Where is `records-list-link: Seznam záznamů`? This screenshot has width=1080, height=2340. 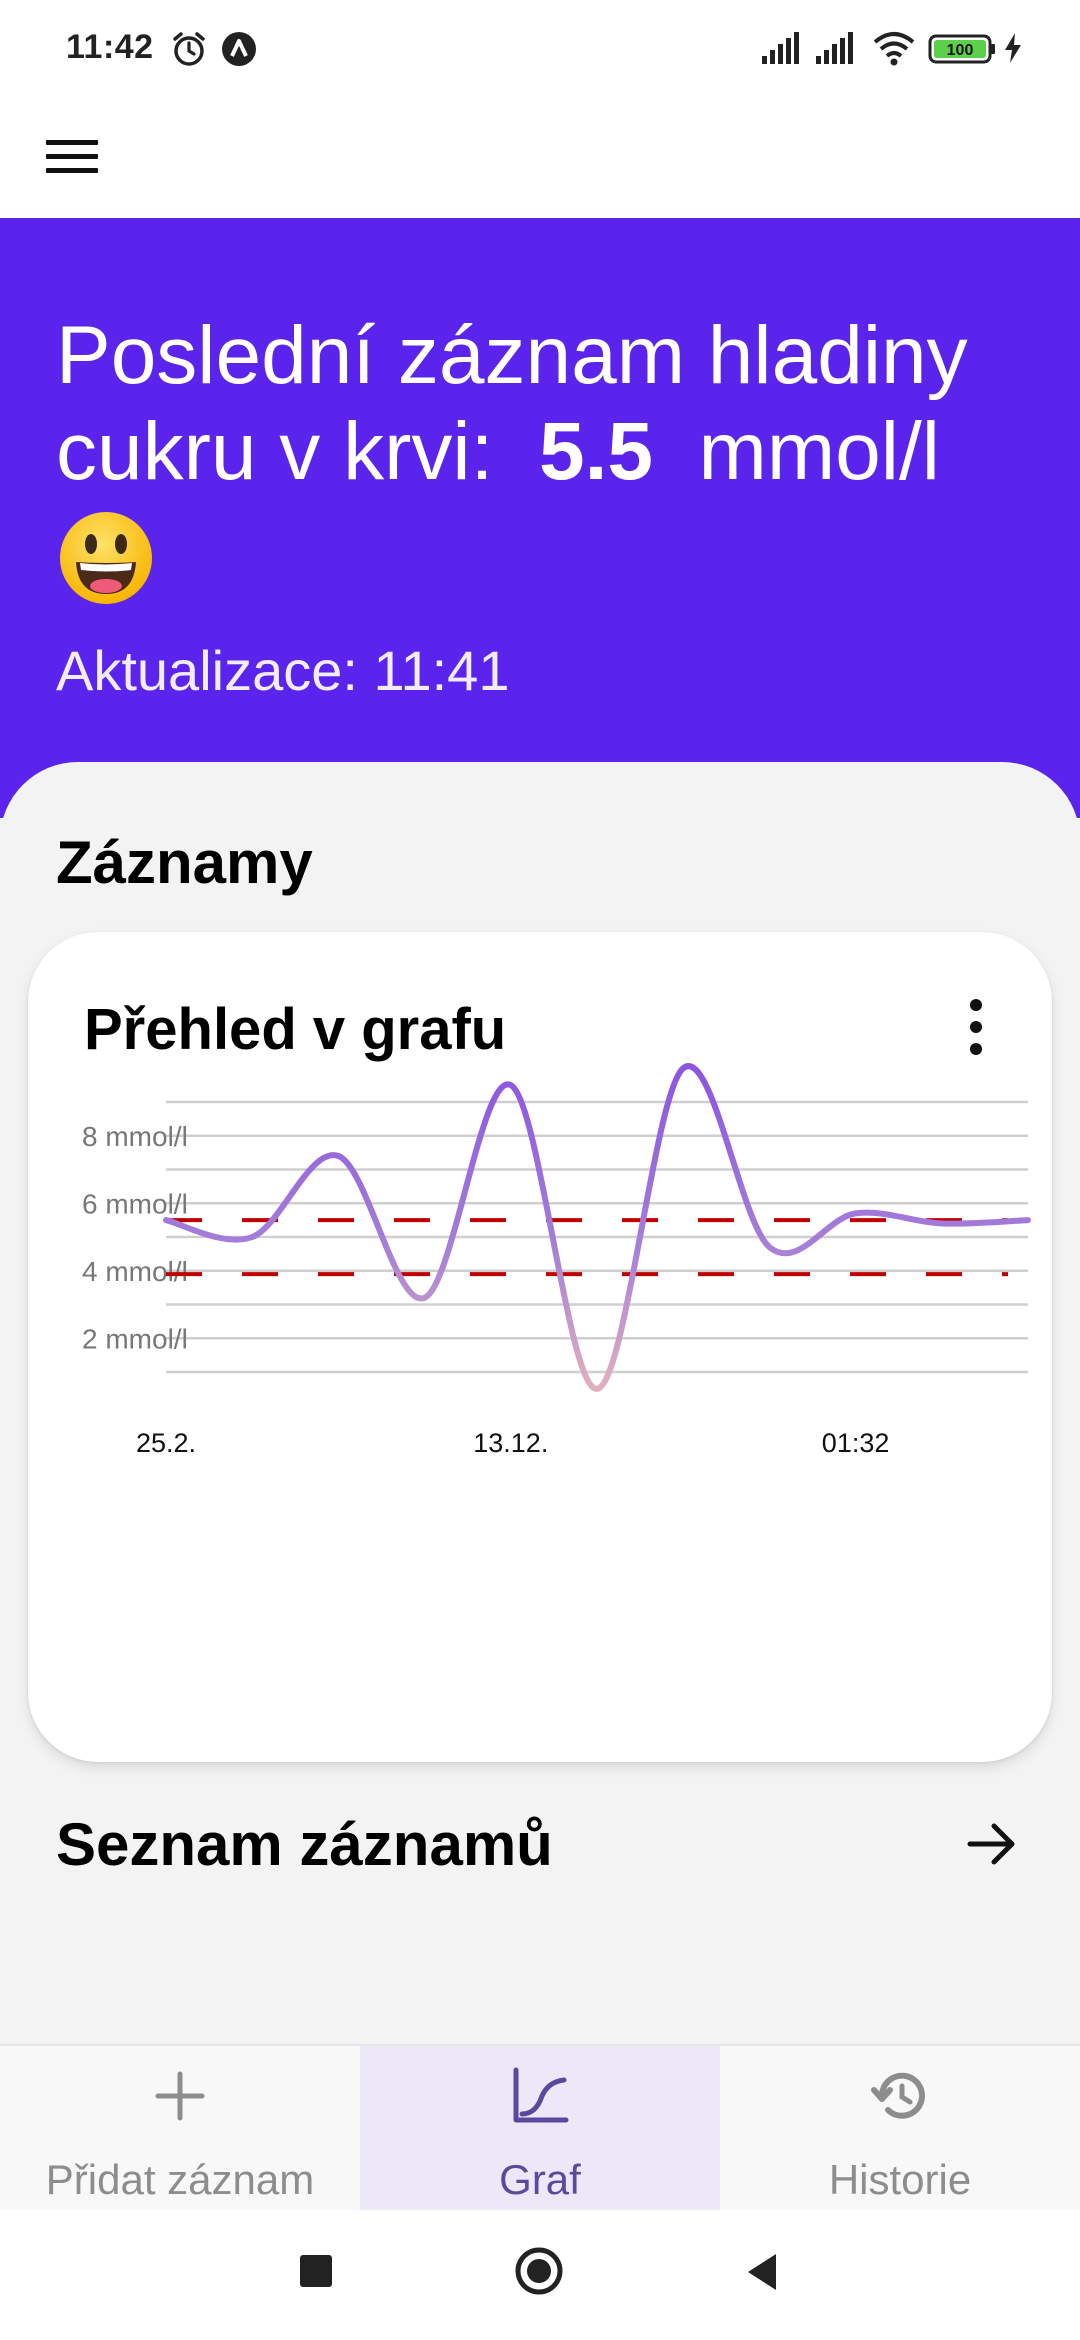 records-list-link: Seznam záznamů is located at coordinates (540, 1840).